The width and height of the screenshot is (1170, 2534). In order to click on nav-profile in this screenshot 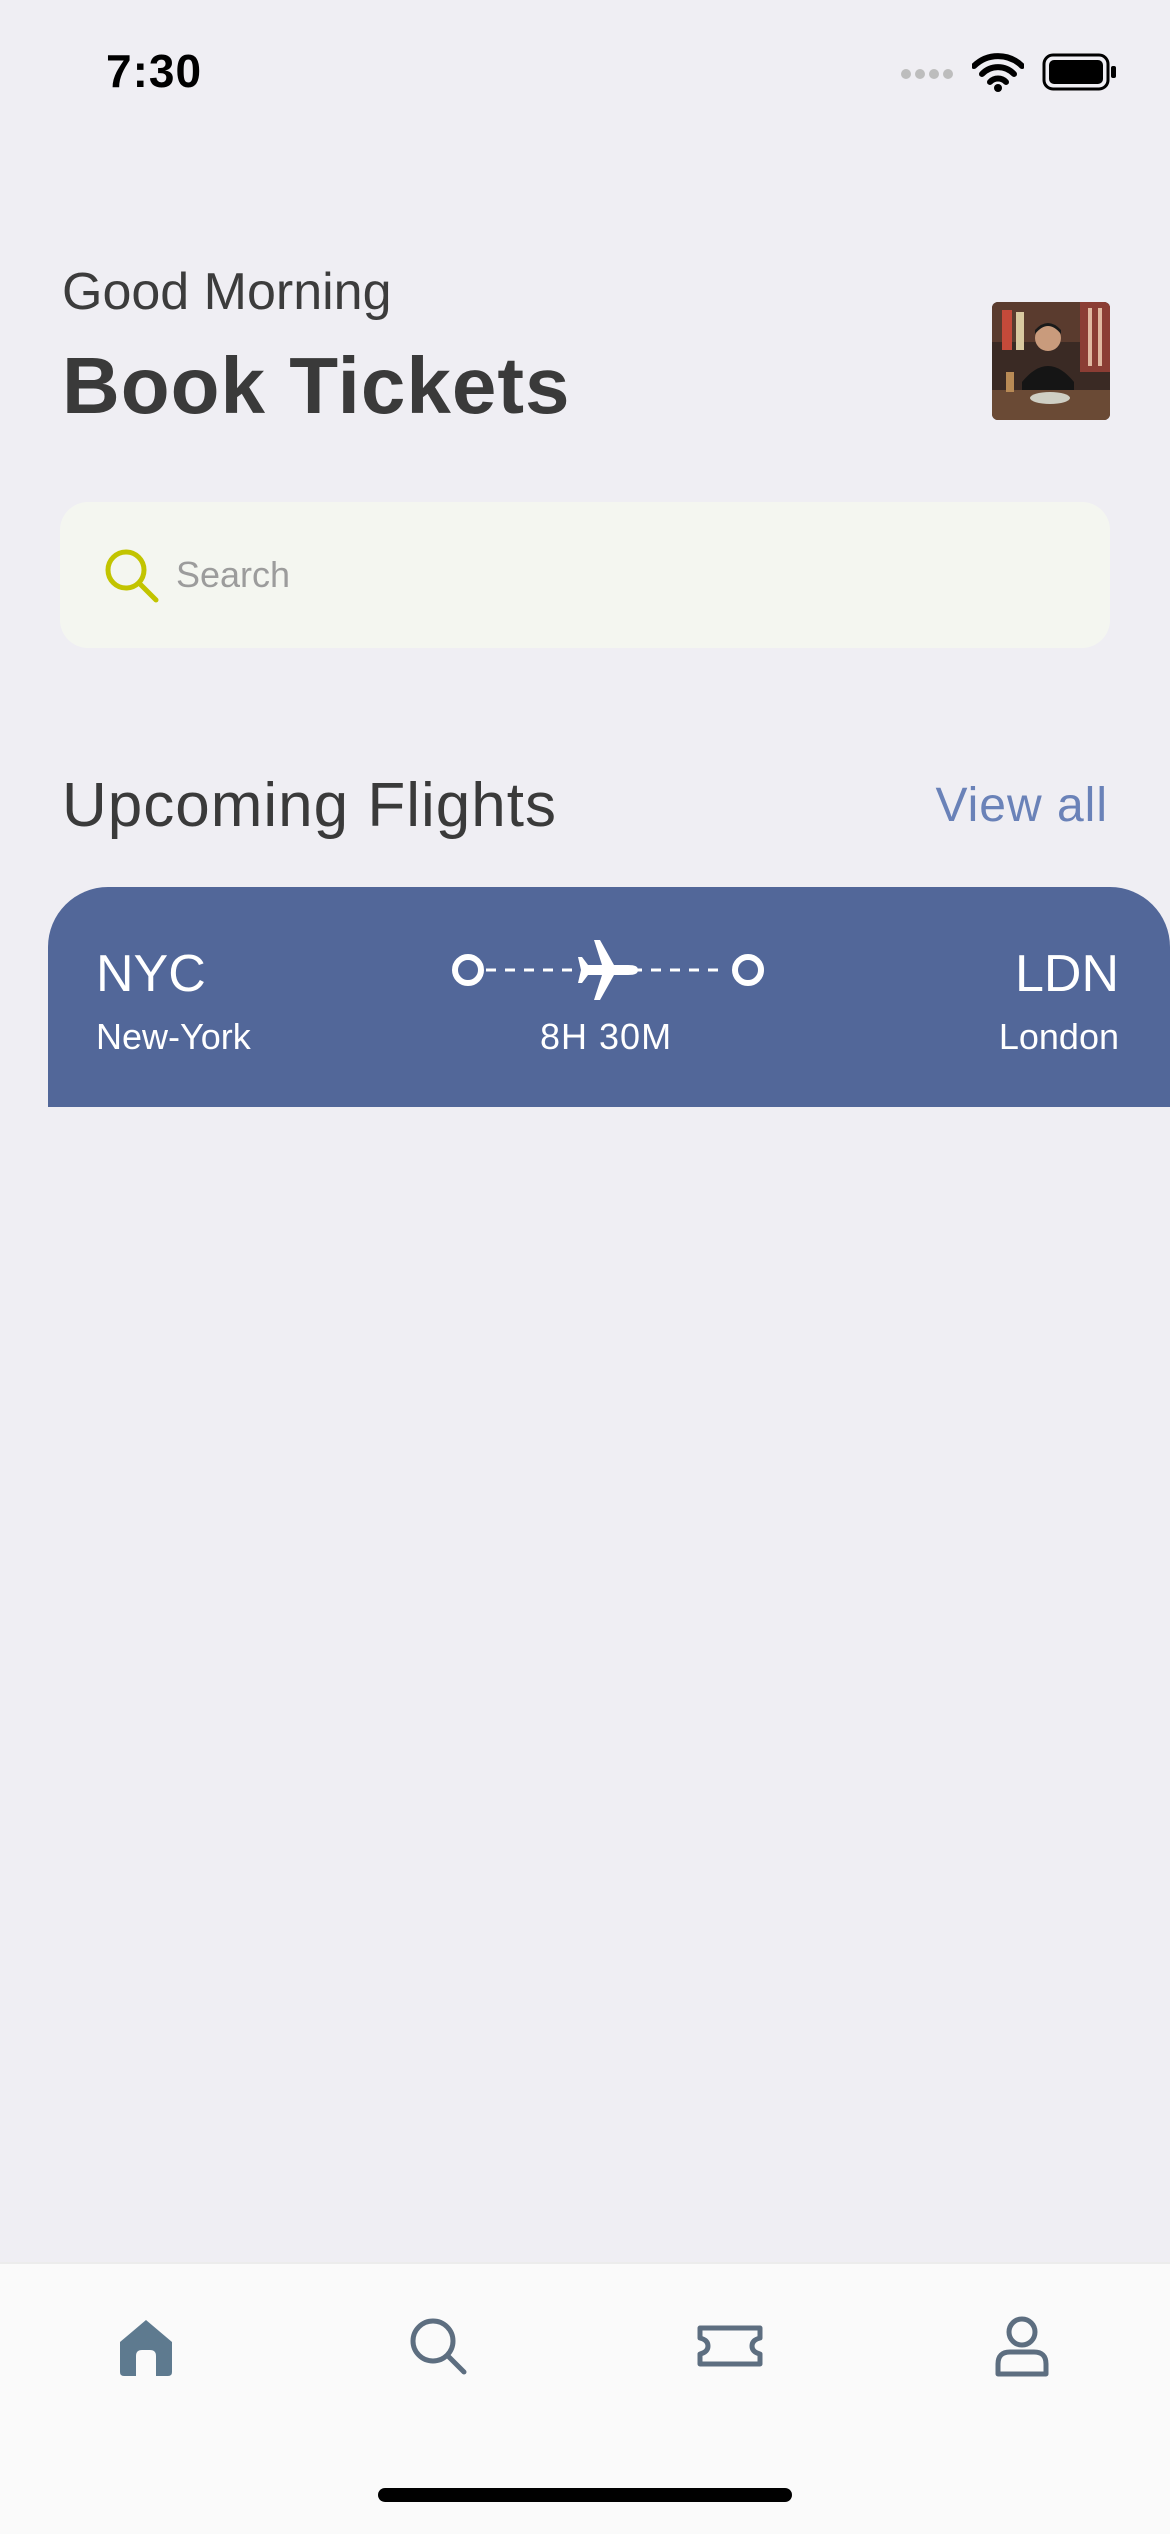, I will do `click(1022, 2346)`.